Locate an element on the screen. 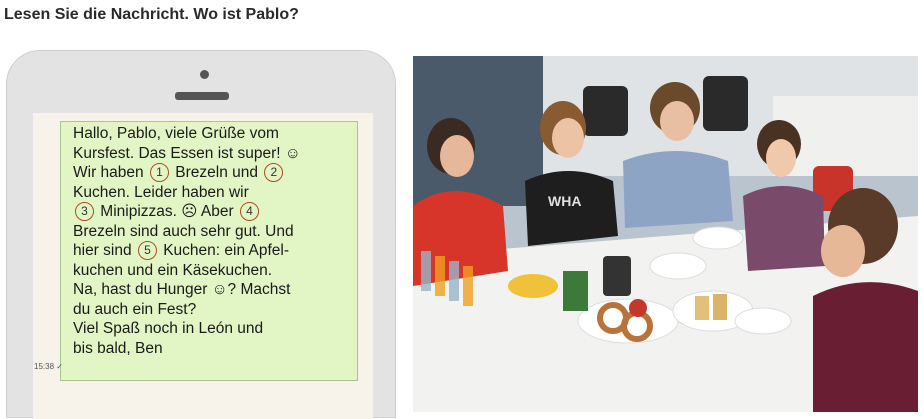  blank-number-circle: 5 is located at coordinates (147, 251).